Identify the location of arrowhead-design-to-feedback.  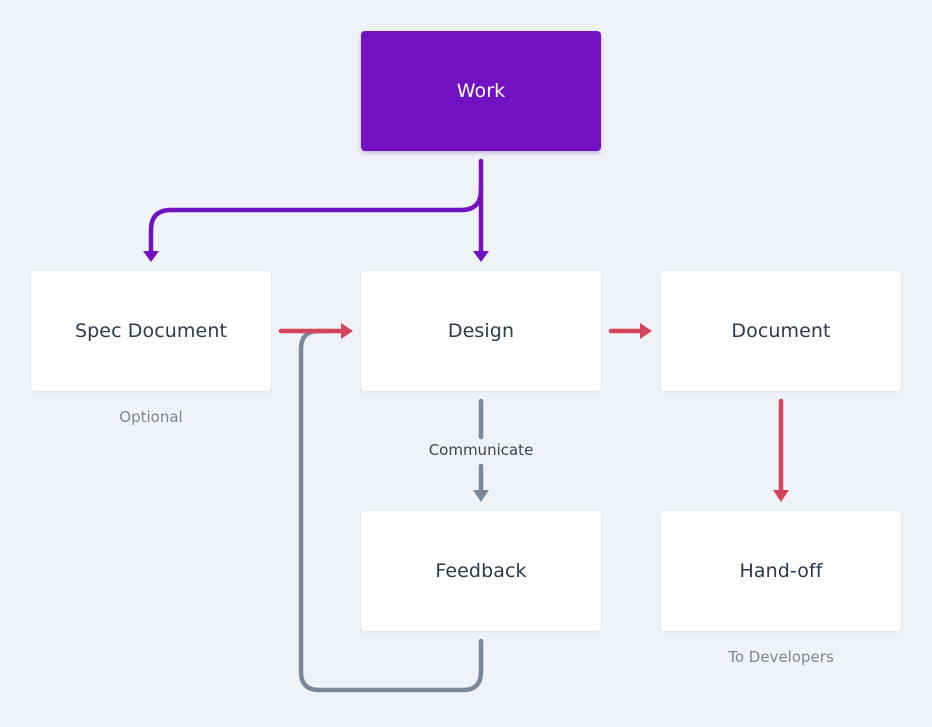
(481, 496).